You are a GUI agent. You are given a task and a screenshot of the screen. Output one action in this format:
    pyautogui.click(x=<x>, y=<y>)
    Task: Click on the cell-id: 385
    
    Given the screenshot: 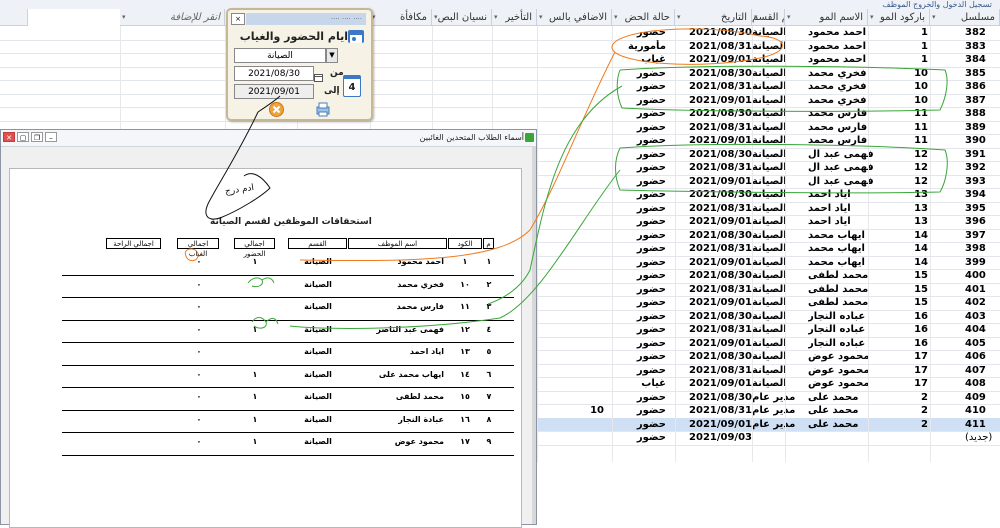 What is the action you would take?
    pyautogui.click(x=966, y=74)
    